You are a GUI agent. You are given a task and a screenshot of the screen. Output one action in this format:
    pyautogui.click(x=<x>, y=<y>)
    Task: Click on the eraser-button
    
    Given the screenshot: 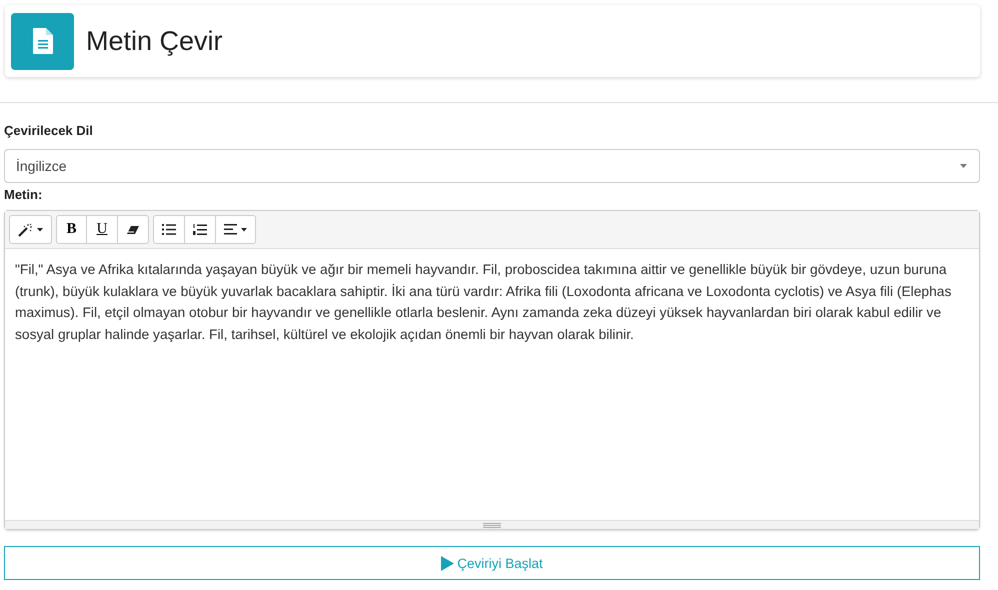 What is the action you would take?
    pyautogui.click(x=133, y=229)
    